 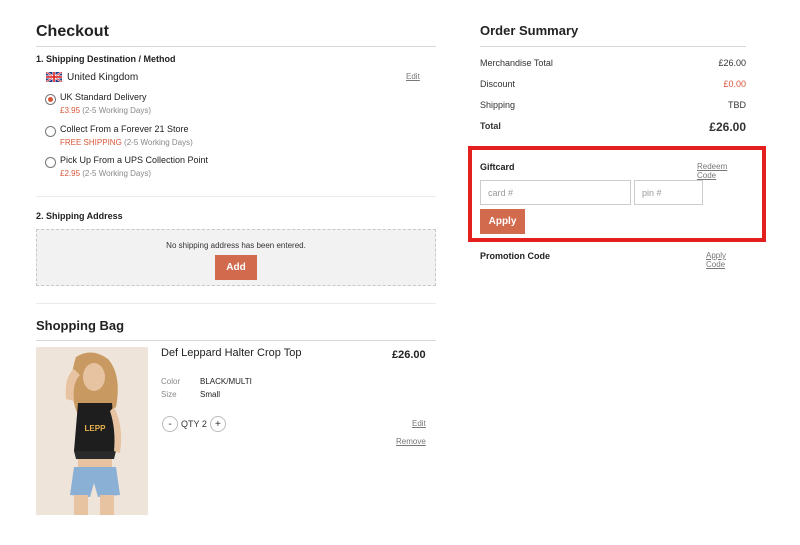 I want to click on shipping-option-ups-label: Pick Up From a UPS Collection Point, so click(x=134, y=160).